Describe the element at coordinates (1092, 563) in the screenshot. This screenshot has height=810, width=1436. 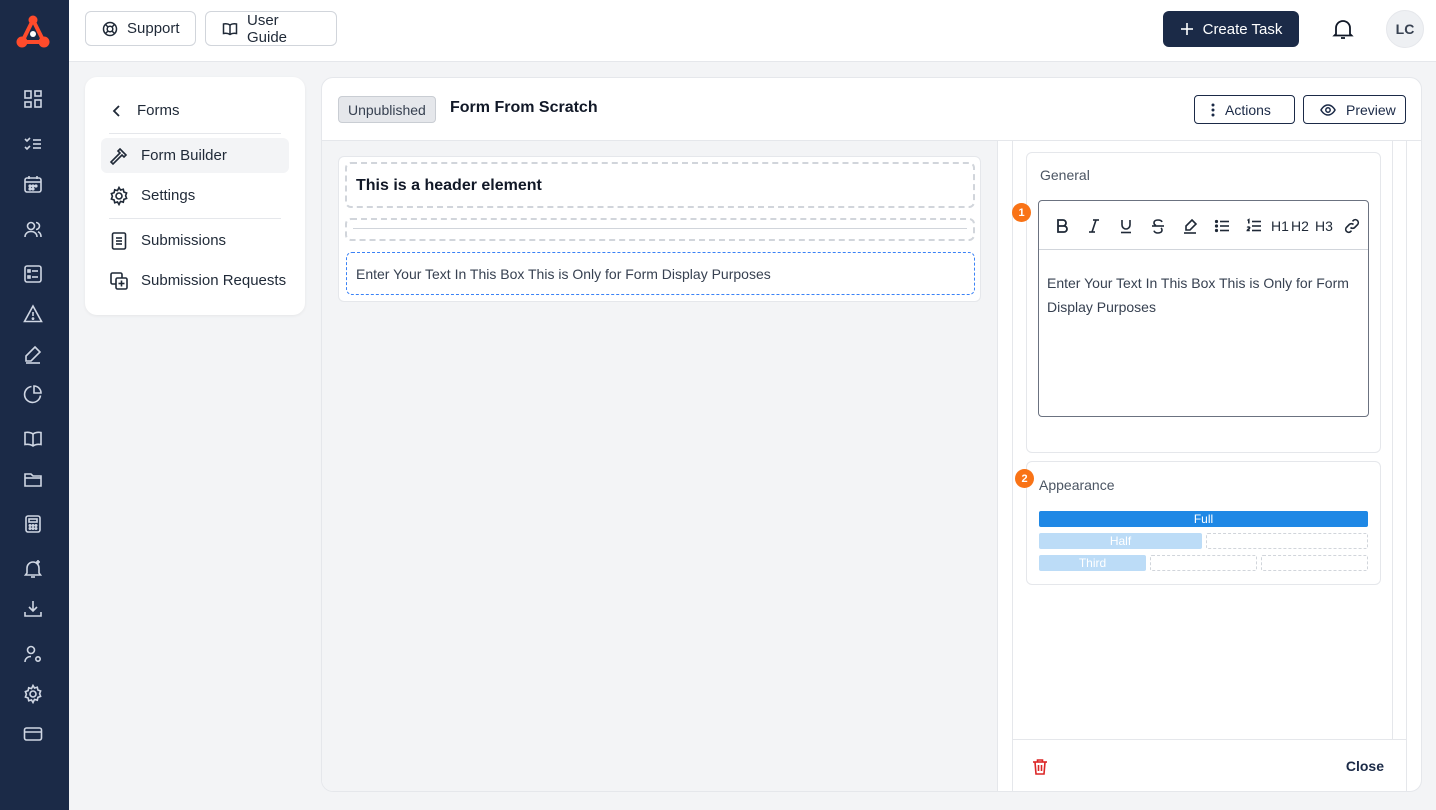
I see `width-option-third: Third` at that location.